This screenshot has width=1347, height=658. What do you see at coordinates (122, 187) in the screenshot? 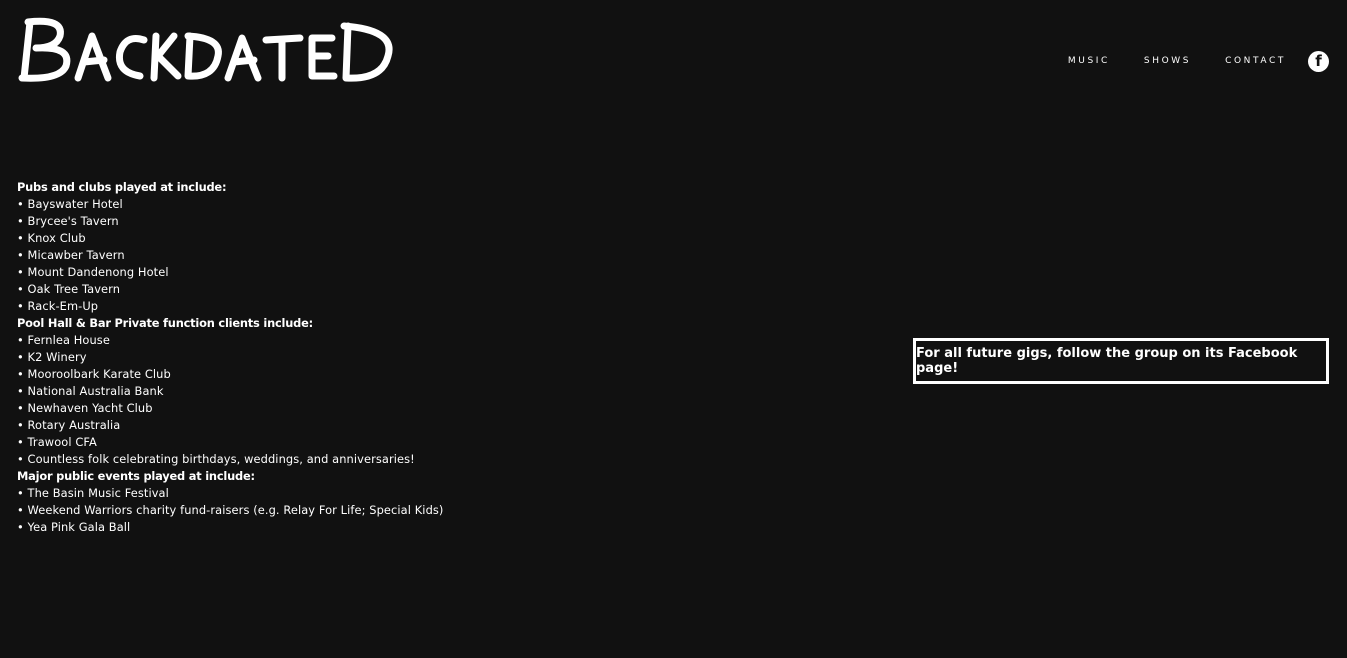
I see `section-heading: Pubs and clubs played at include:` at bounding box center [122, 187].